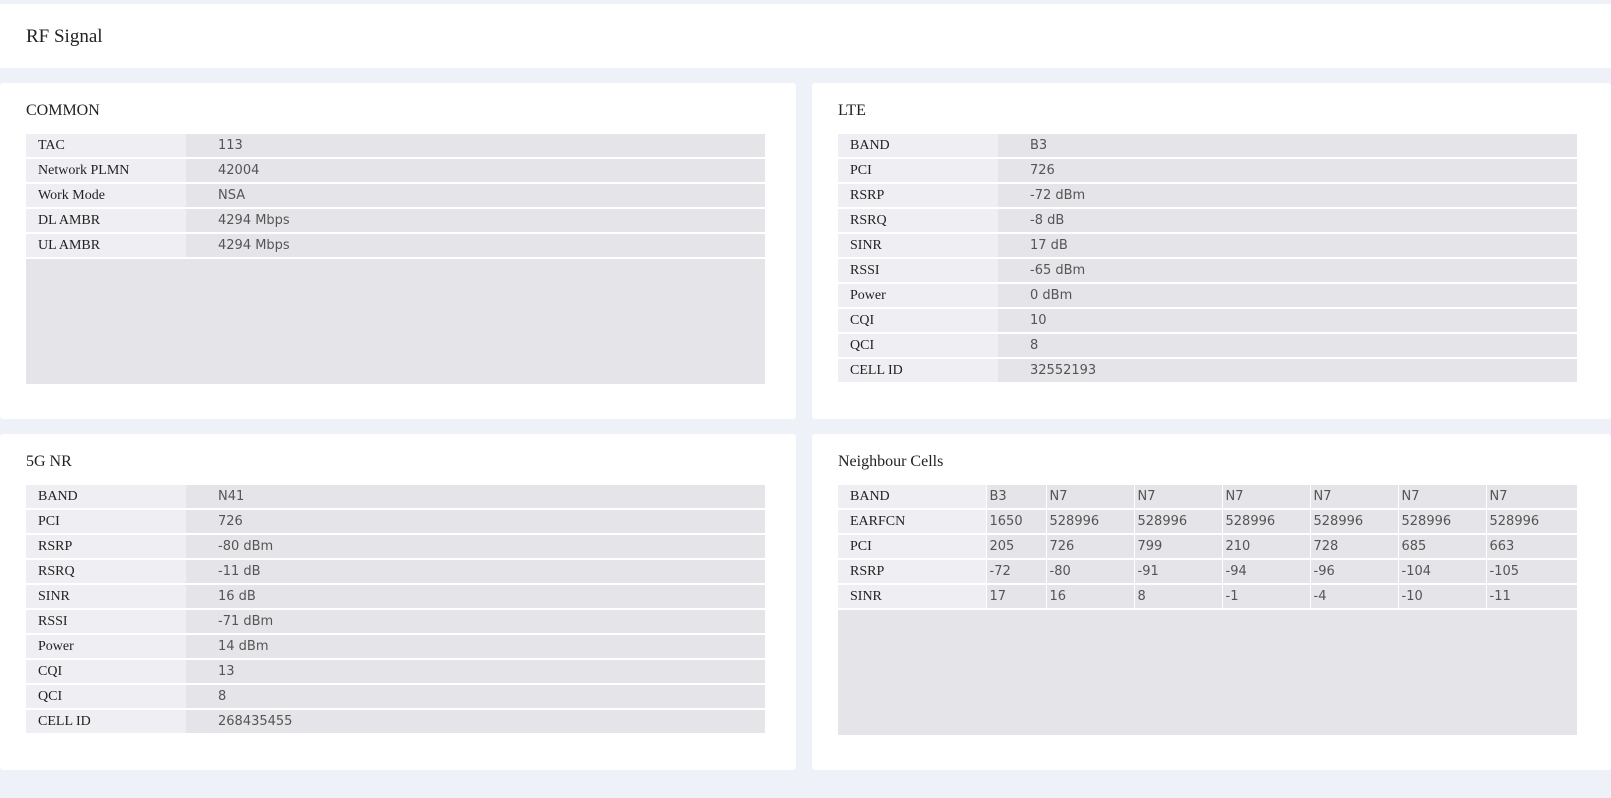  I want to click on row-label: RSRQ, so click(918, 221).